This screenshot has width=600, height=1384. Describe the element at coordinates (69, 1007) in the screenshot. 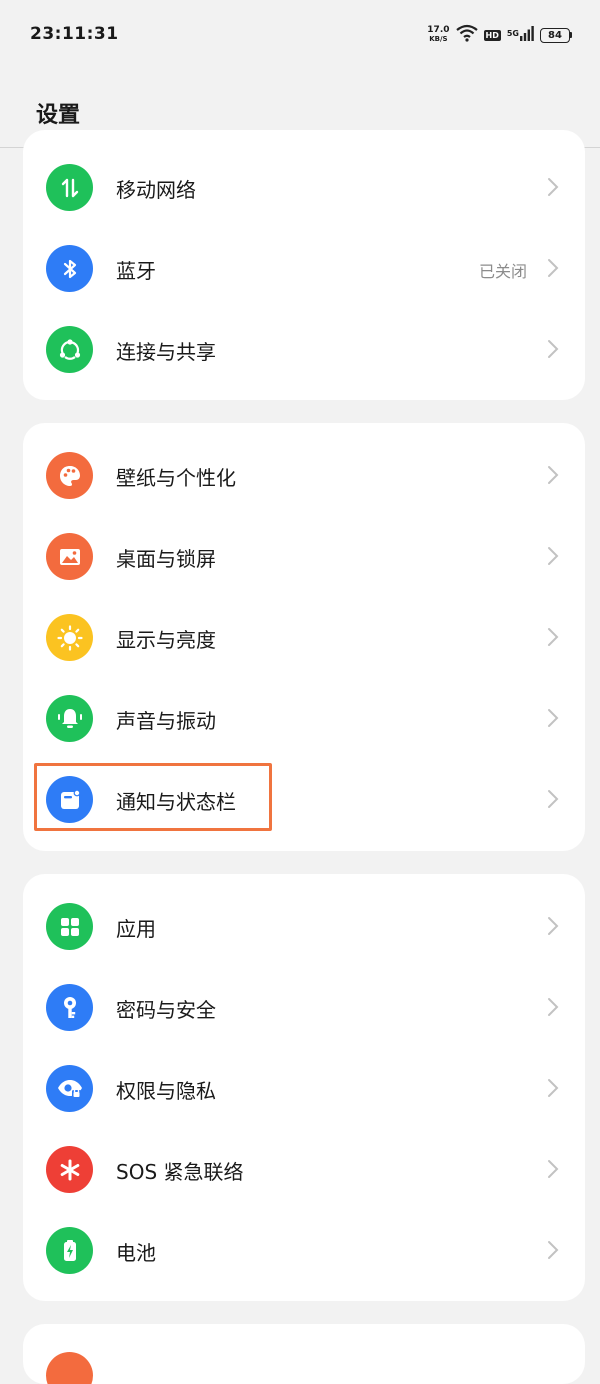

I see `key-icon` at that location.